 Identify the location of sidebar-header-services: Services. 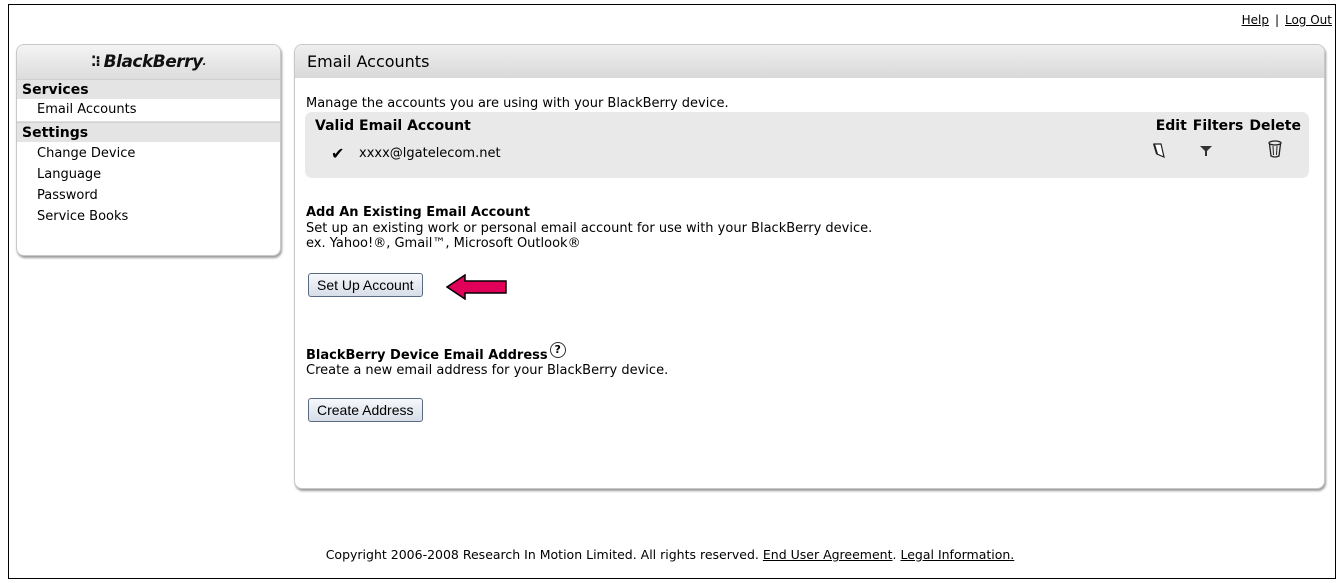
(148, 89).